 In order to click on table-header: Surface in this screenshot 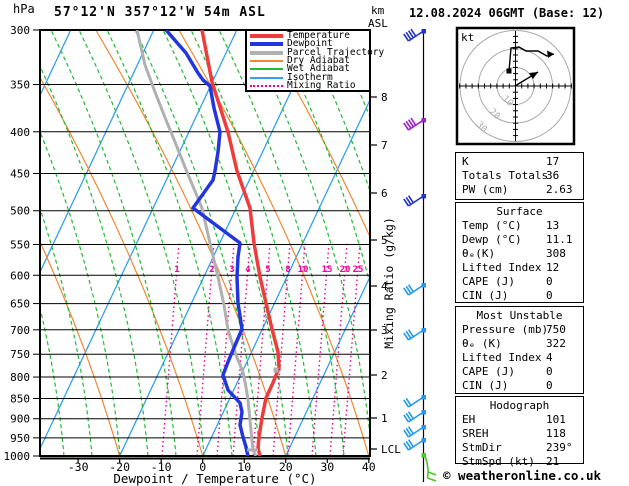, I will do `click(519, 211)`.